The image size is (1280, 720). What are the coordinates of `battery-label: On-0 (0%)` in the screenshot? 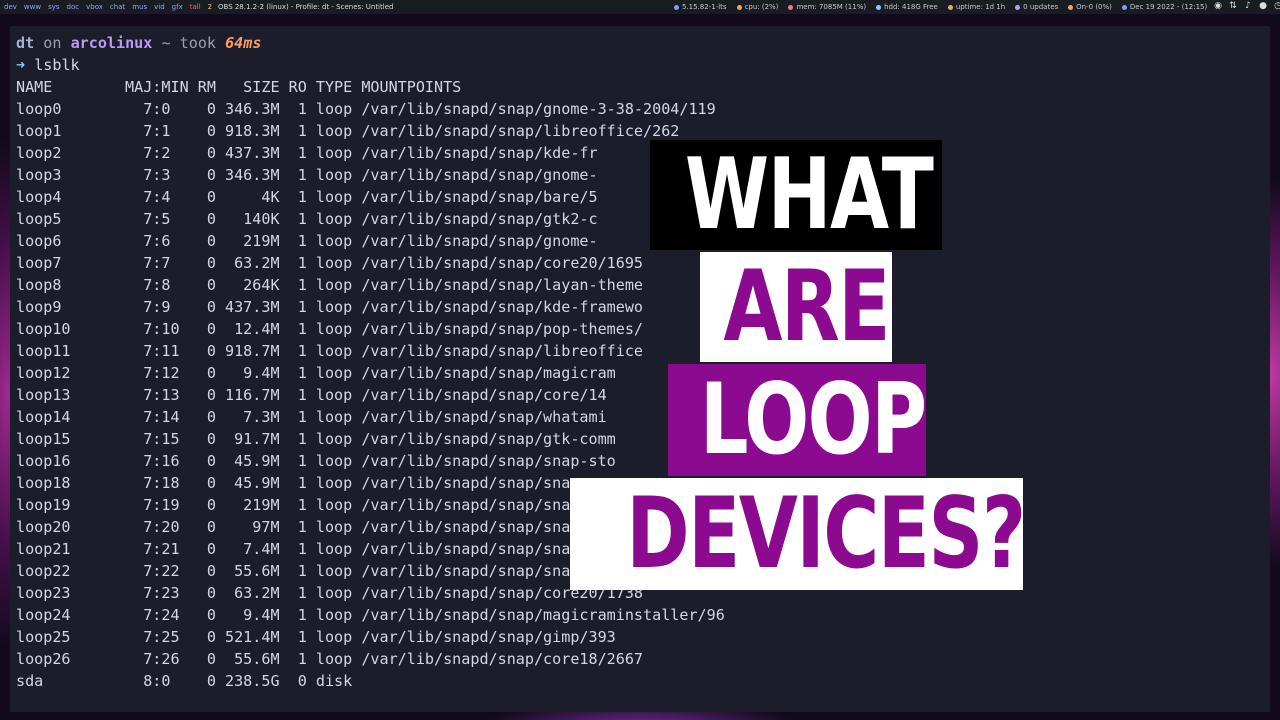 It's located at (1094, 7).